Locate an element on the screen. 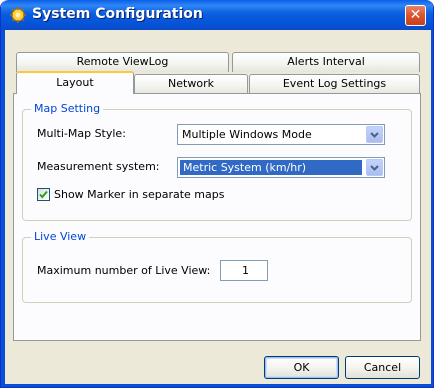 Image resolution: width=434 pixels, height=388 pixels. close-button: ✕ is located at coordinates (415, 15).